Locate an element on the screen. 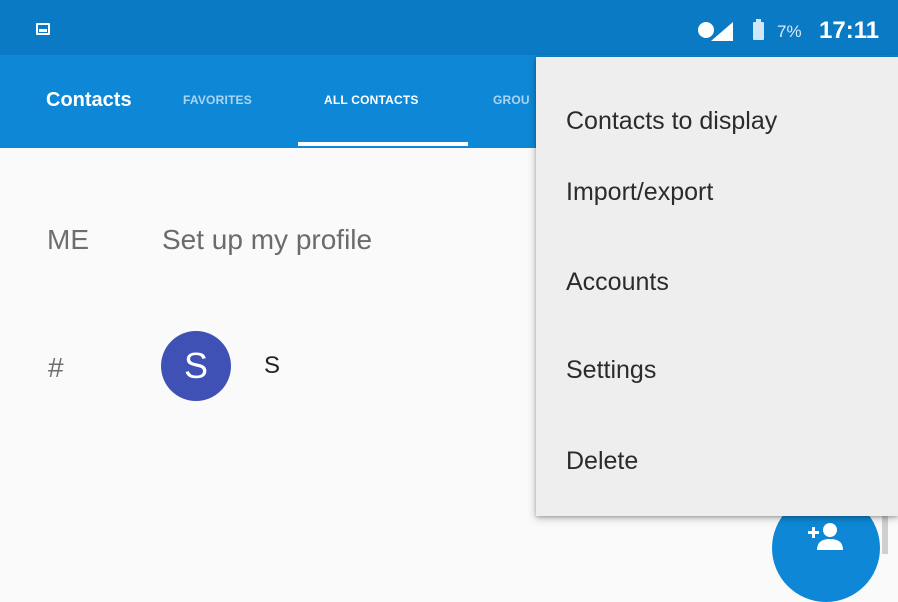 Image resolution: width=898 pixels, height=602 pixels. clock: 17:11 is located at coordinates (849, 30).